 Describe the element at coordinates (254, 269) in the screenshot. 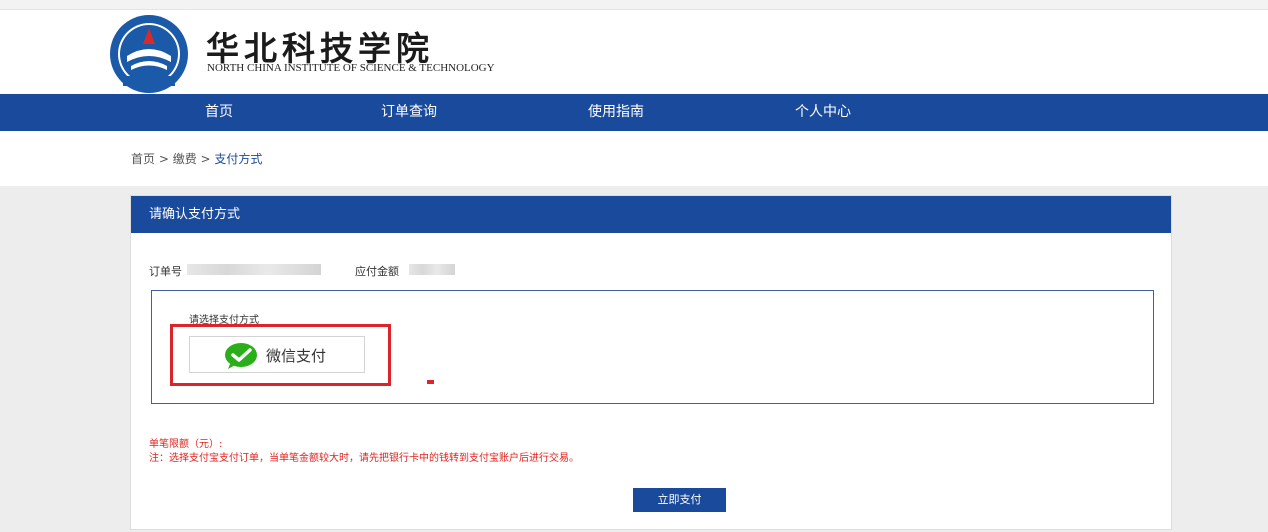

I see `order-number-redacted` at that location.